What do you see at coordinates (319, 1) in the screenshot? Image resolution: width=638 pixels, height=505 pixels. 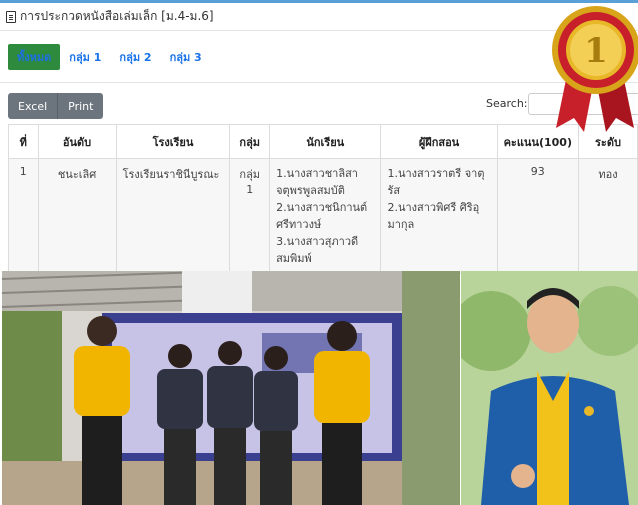 I see `top-accent-line` at bounding box center [319, 1].